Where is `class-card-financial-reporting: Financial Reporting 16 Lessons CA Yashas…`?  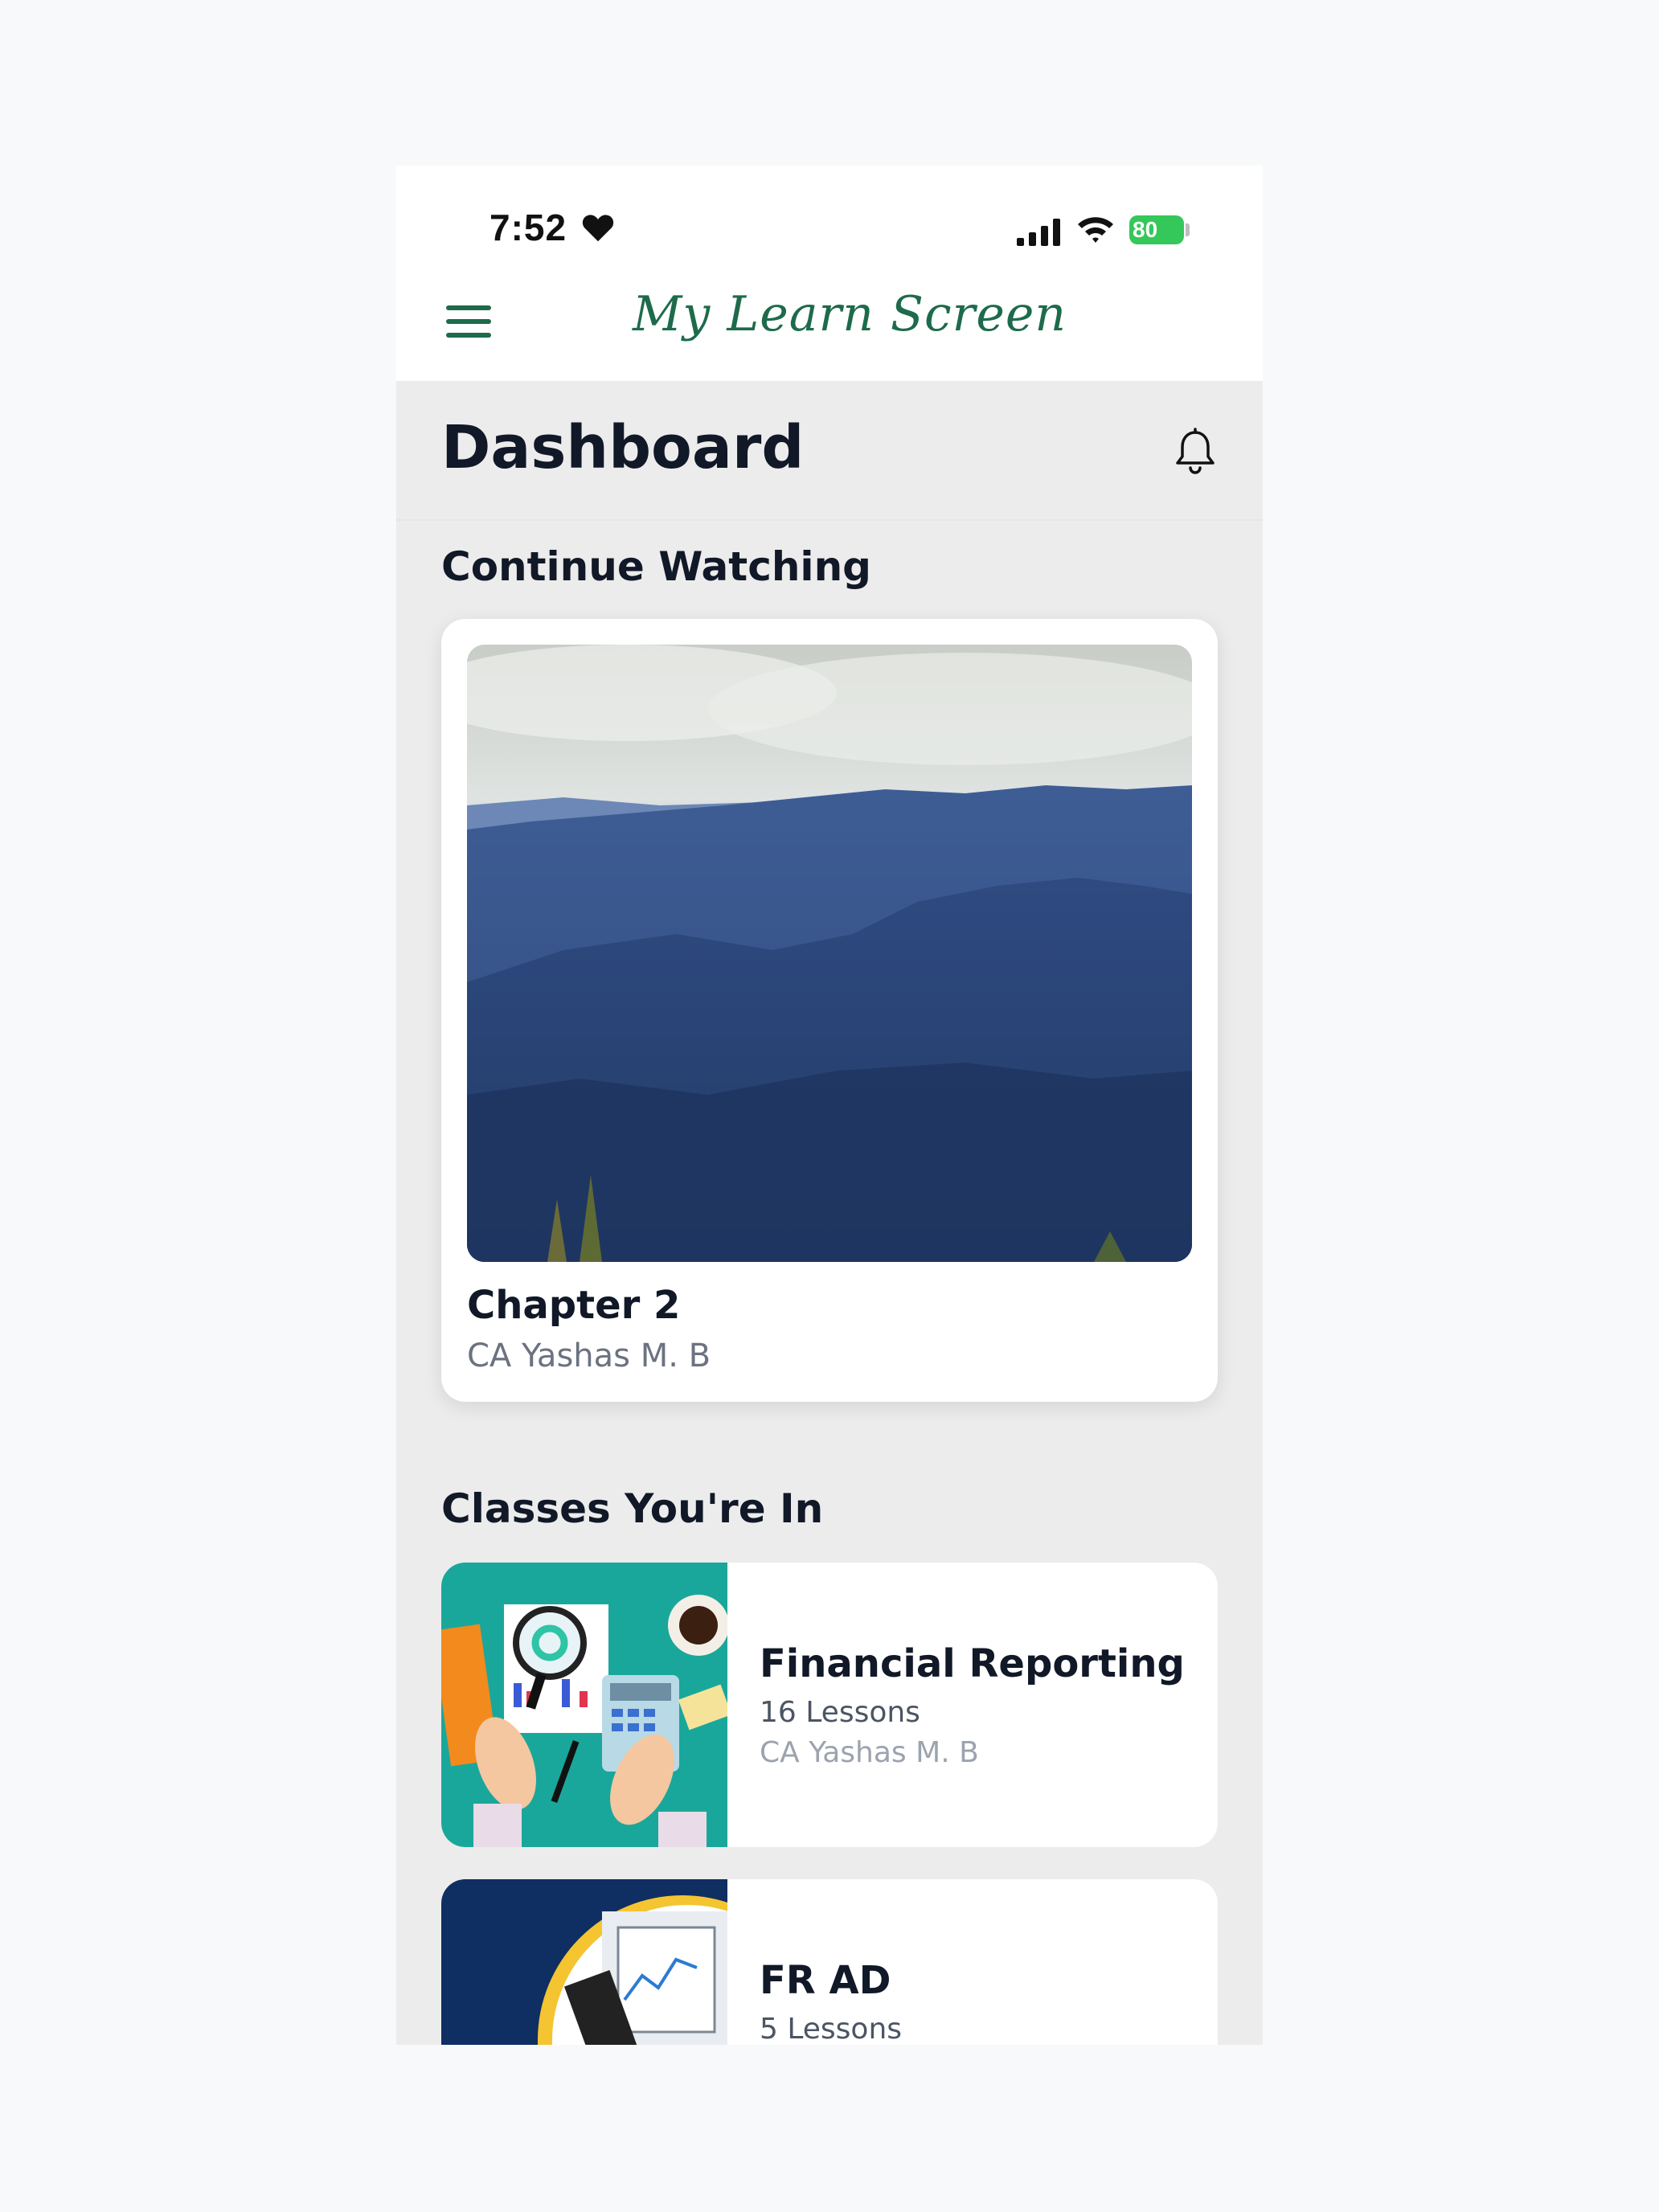 class-card-financial-reporting: Financial Reporting 16 Lessons CA Yashas… is located at coordinates (829, 1705).